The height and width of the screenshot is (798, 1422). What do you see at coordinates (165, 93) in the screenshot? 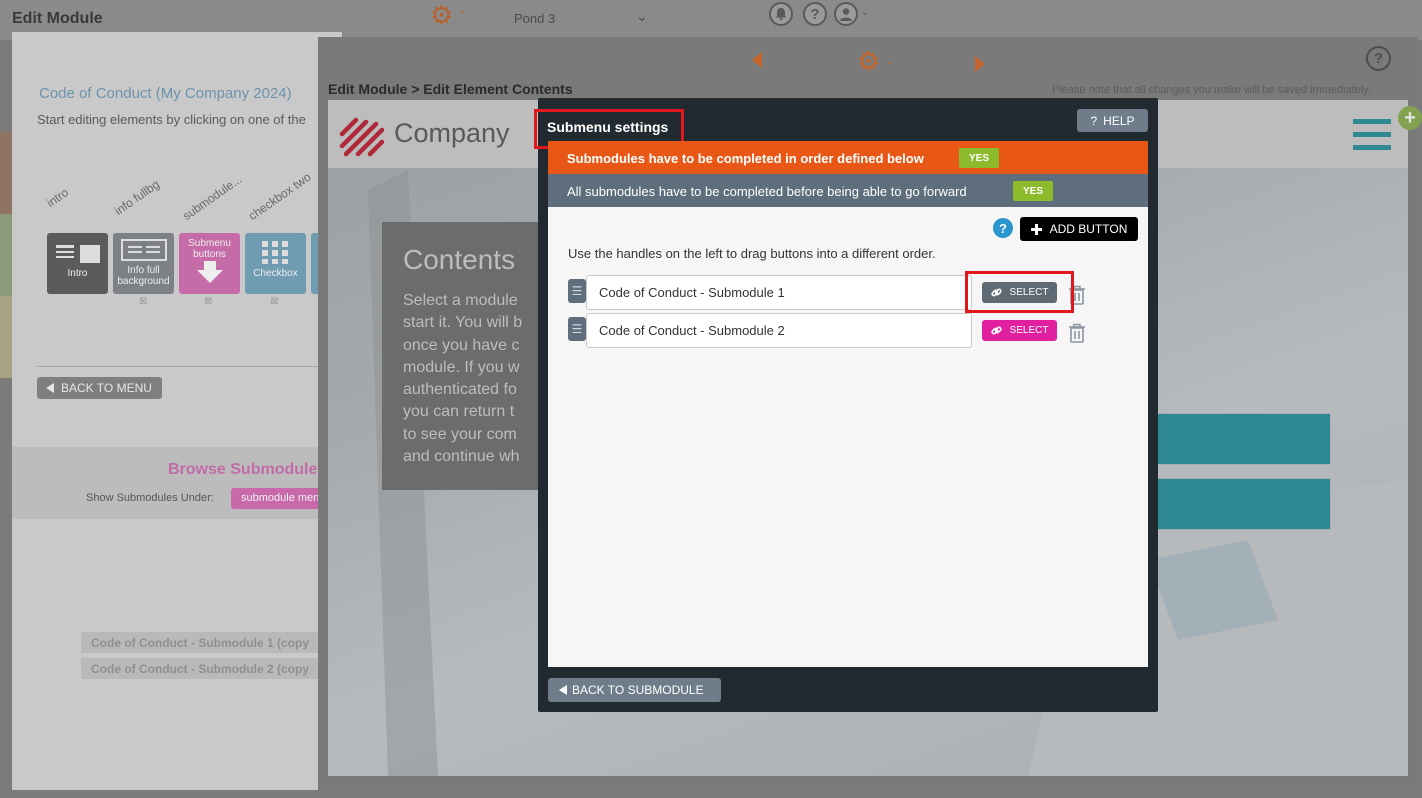
I see `module-title: Code of Conduct (My Company 2024)` at bounding box center [165, 93].